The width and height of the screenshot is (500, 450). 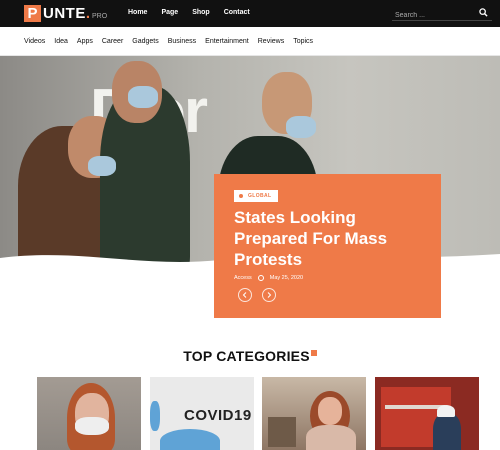 I want to click on logo-suffix: PRO, so click(x=100, y=16).